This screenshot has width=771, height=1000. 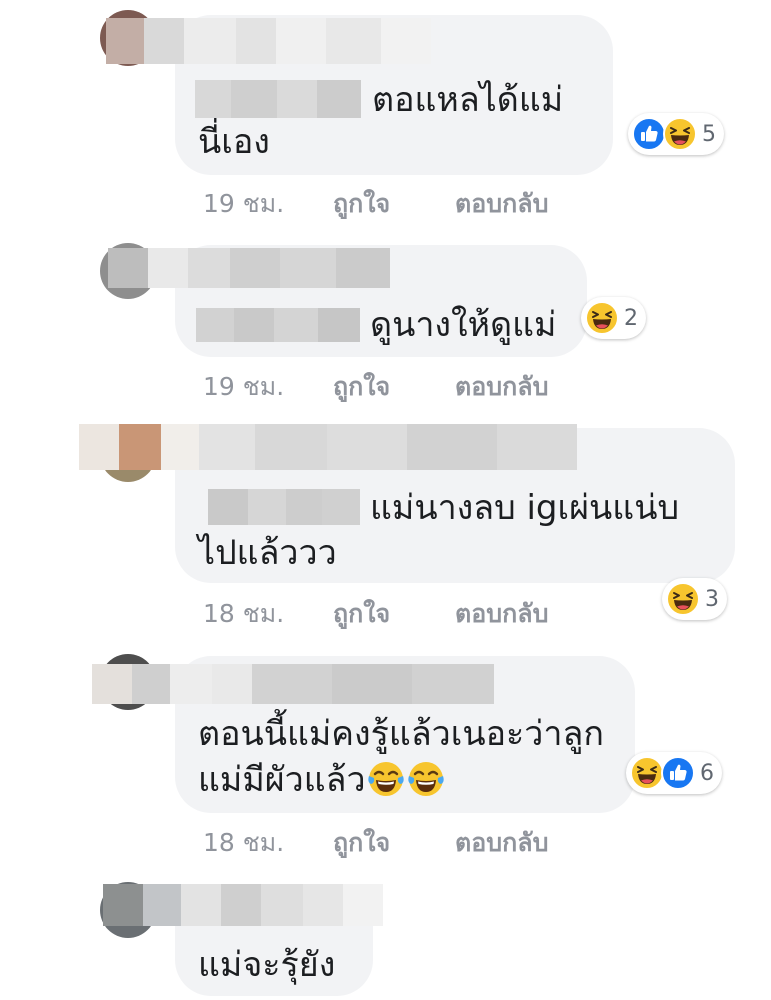 What do you see at coordinates (712, 599) in the screenshot?
I see `reaction-count: 3` at bounding box center [712, 599].